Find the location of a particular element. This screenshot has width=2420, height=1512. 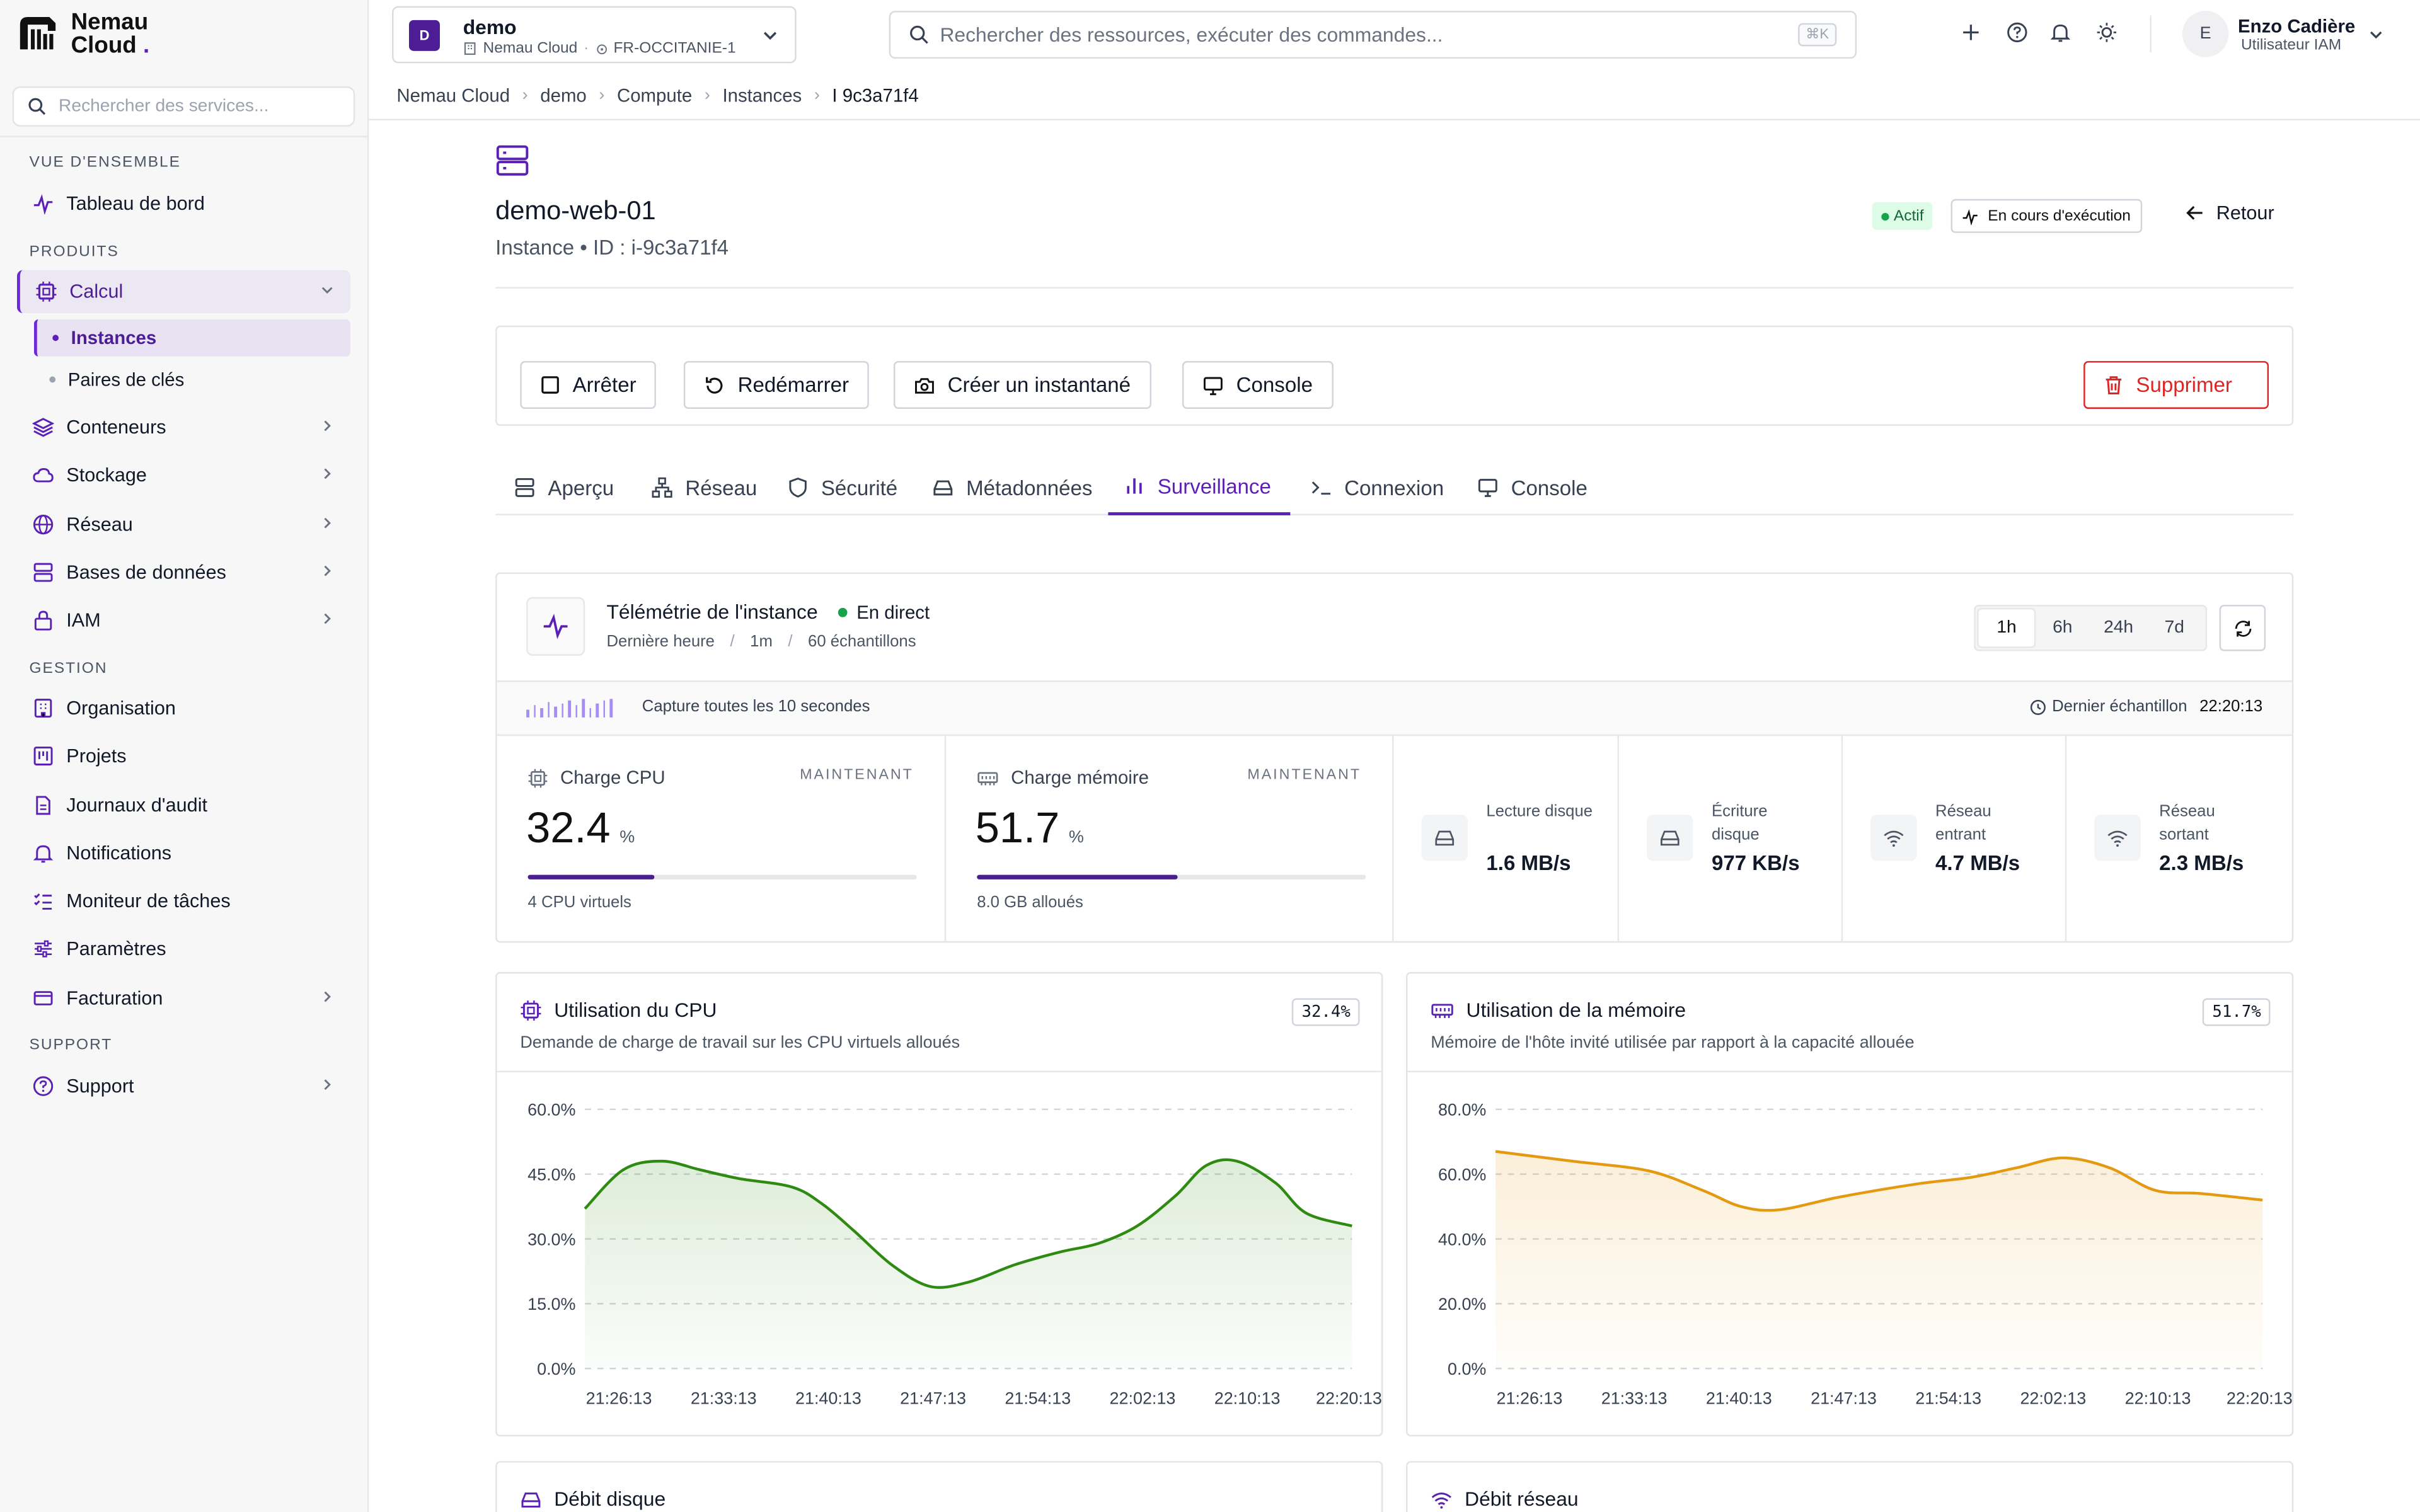

nav-dashboard-label: Tableau de bord is located at coordinates (136, 204).